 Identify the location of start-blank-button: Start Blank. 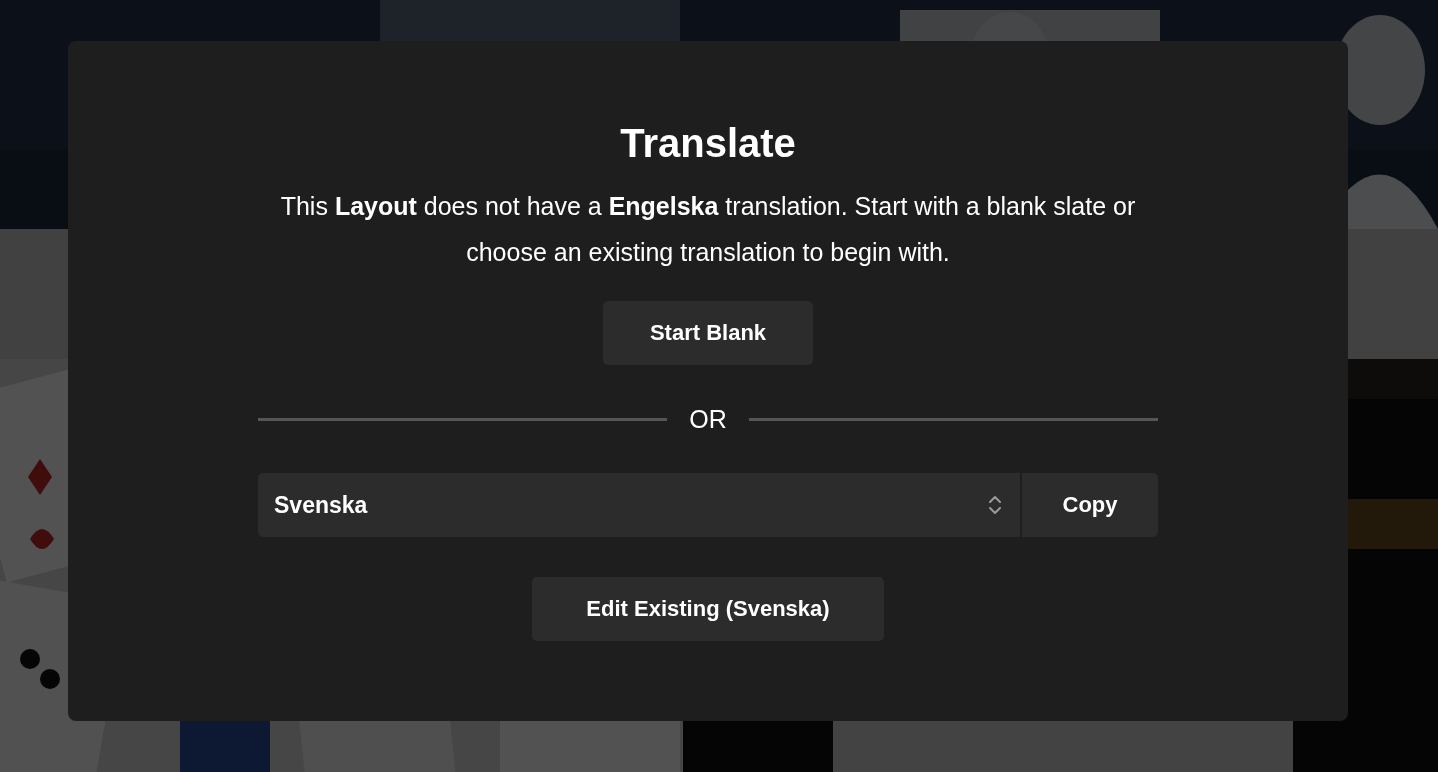
(708, 333).